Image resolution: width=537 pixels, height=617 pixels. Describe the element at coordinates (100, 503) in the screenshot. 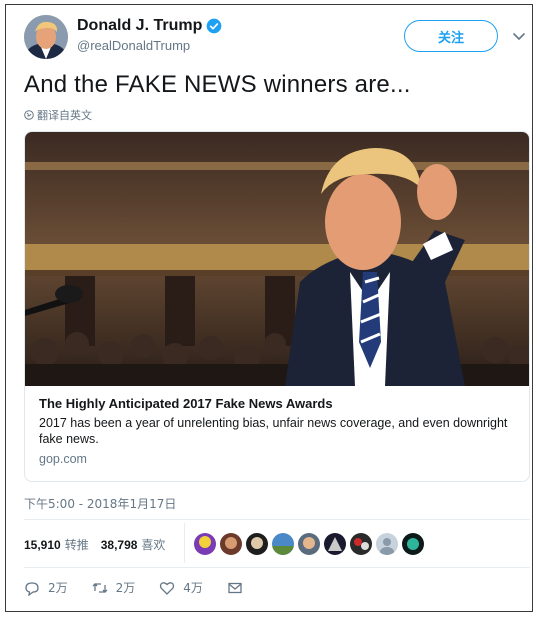

I see `tweet-timestamp: 下午5:00 - 2018年1月17日` at that location.